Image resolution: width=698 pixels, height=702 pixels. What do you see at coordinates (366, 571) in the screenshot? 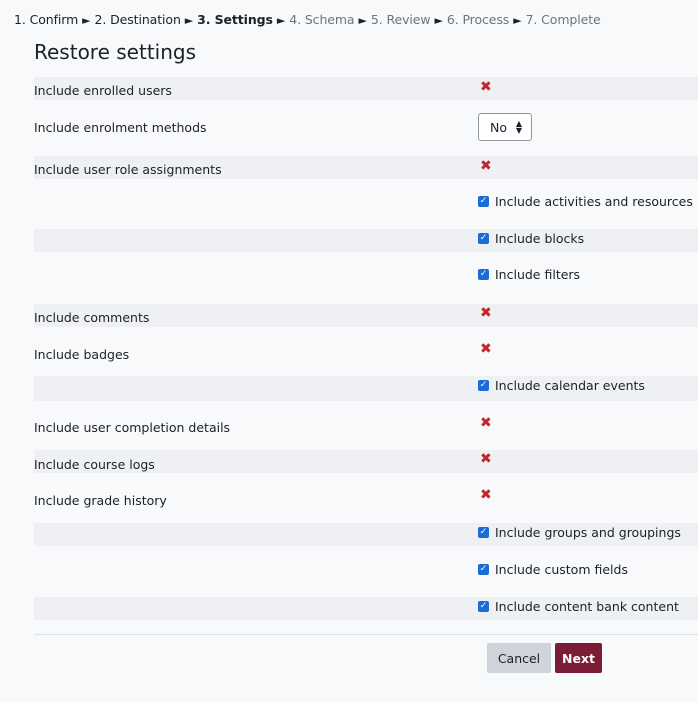
I see `setting-row-custom-fields: ✓ Include custom fields` at bounding box center [366, 571].